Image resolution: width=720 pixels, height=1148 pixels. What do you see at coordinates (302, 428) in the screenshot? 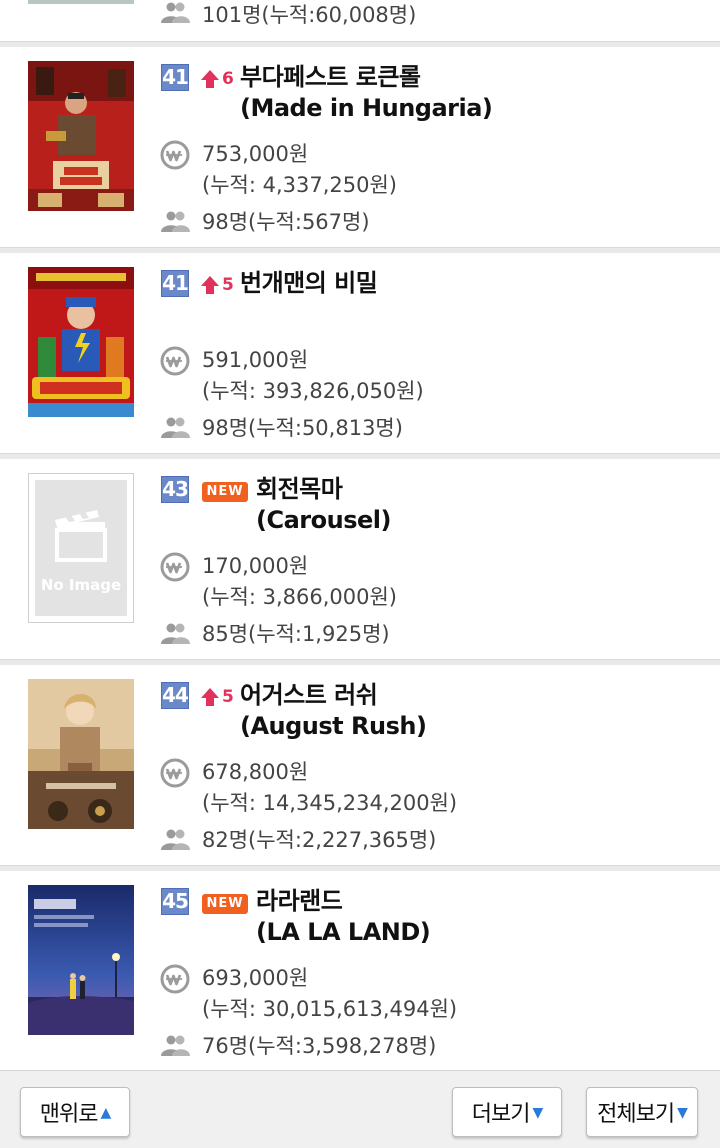
I see `audience-count: 98명(누적:50,813명)` at bounding box center [302, 428].